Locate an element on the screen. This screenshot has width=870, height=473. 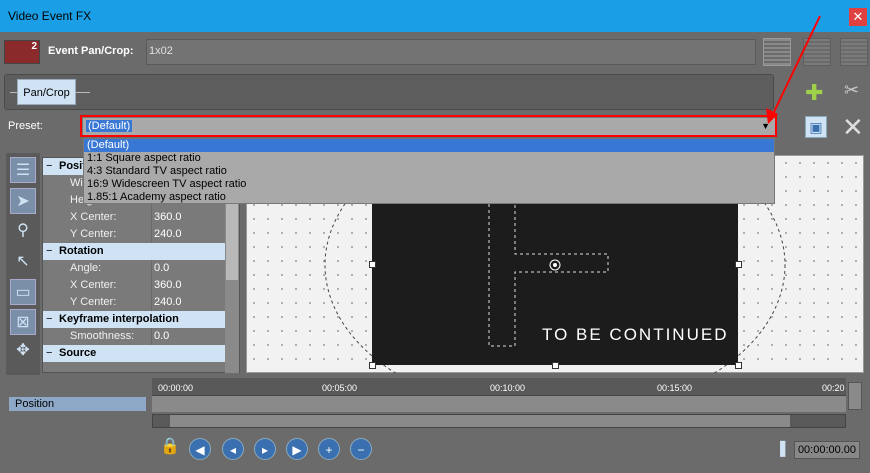
move-pointer-icon: ↖ is located at coordinates (23, 262).